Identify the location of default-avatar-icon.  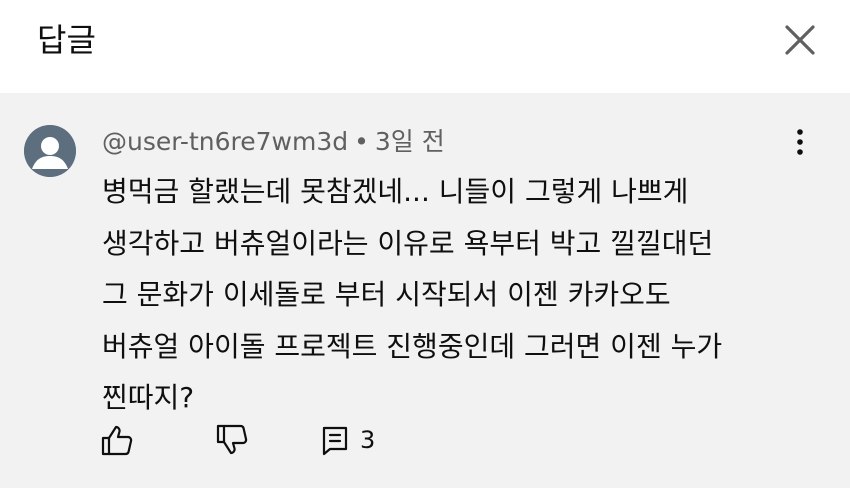
(50, 151).